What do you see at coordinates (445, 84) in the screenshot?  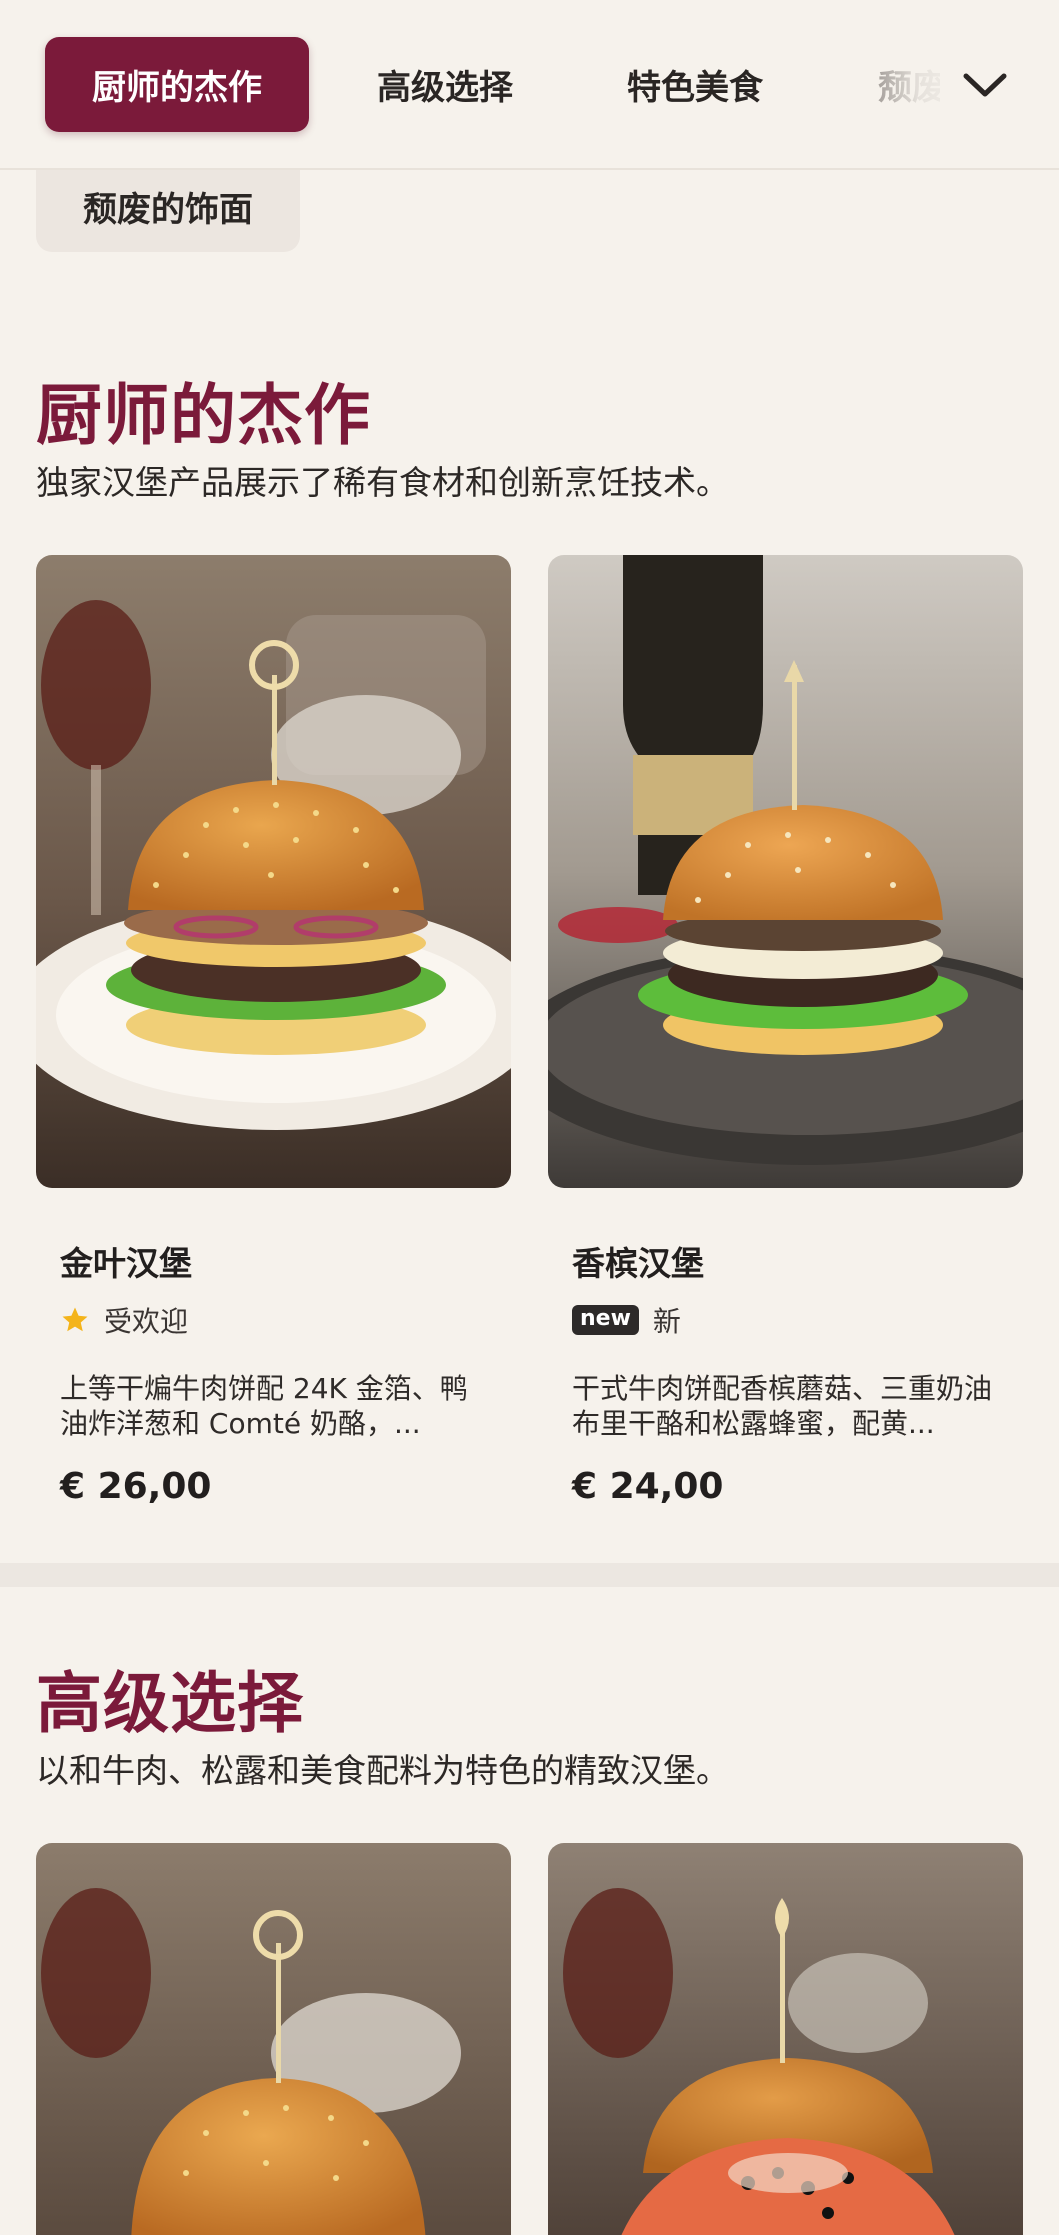 I see `tab-premium-selection: 高级选择` at bounding box center [445, 84].